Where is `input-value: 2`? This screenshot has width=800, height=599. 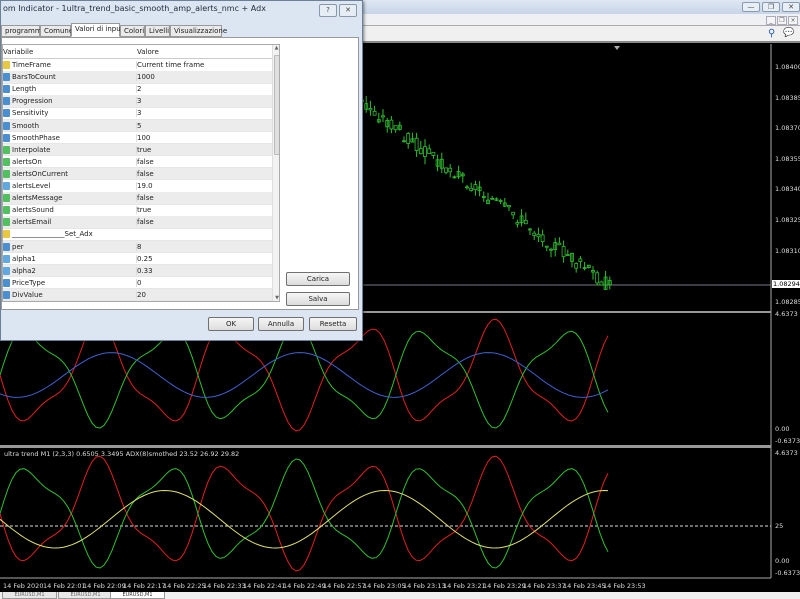 input-value: 2 is located at coordinates (138, 89).